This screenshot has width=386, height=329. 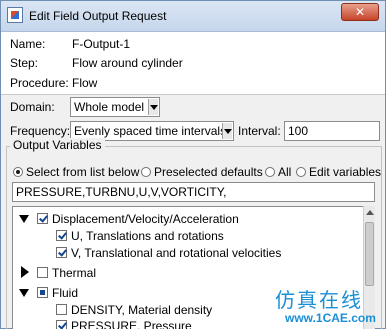 I want to click on app-icon, so click(x=15, y=15).